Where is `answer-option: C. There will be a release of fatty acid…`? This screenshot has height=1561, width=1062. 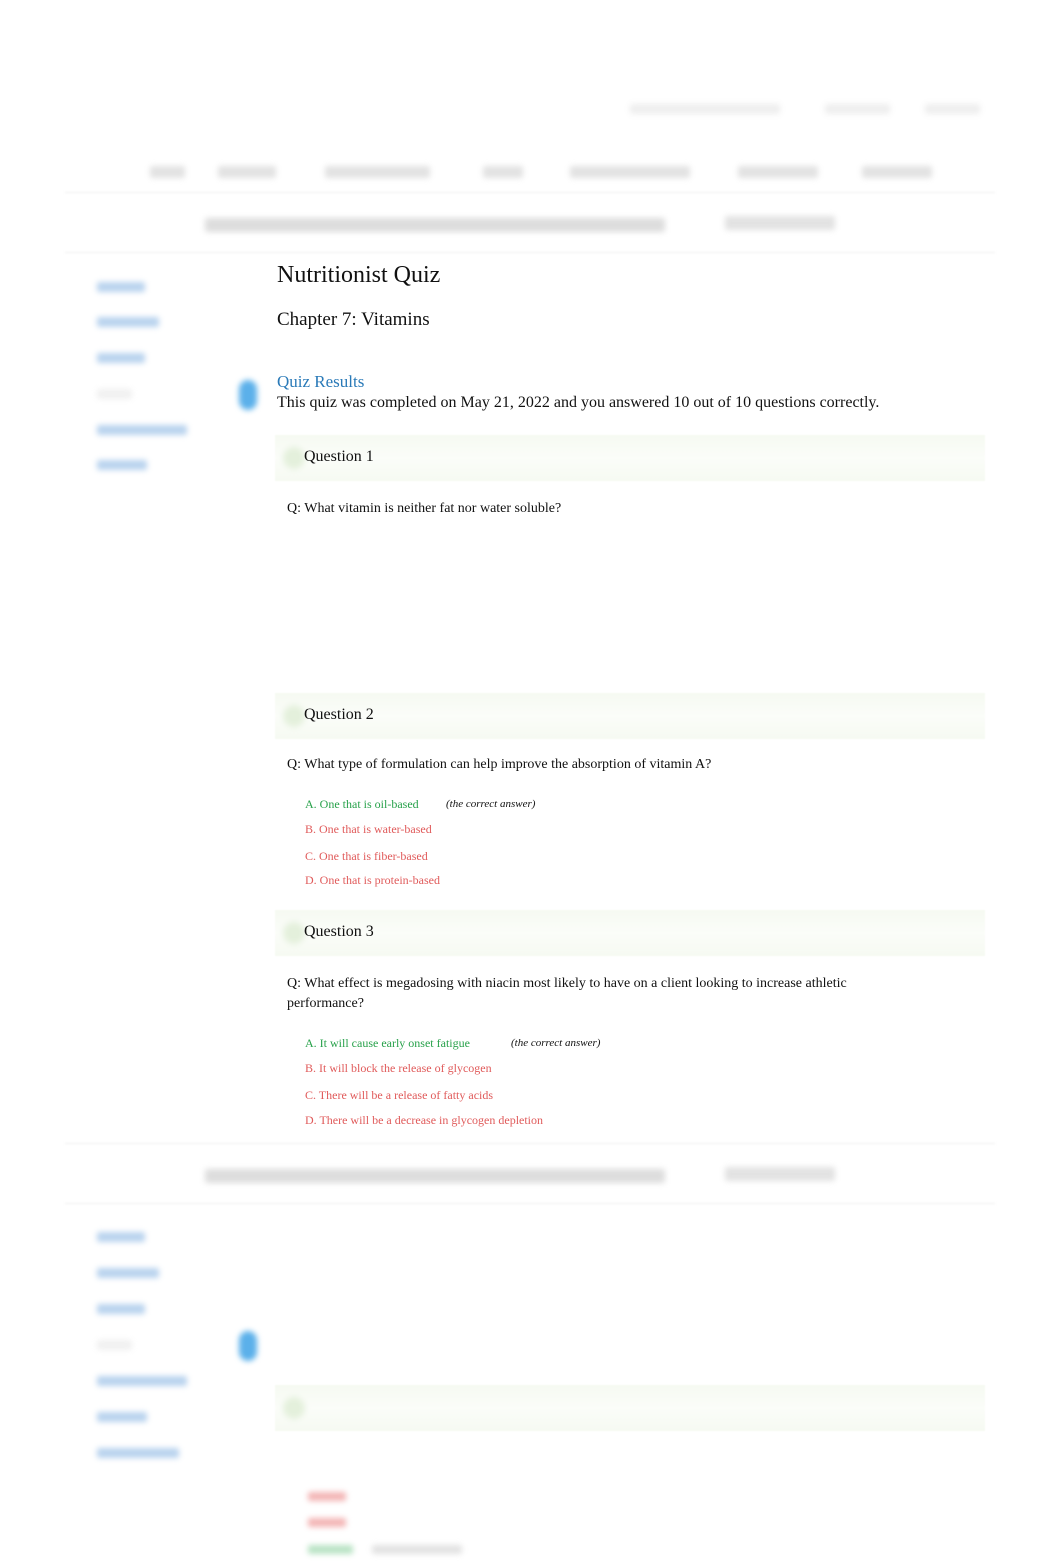 answer-option: C. There will be a release of fatty acid… is located at coordinates (399, 1095).